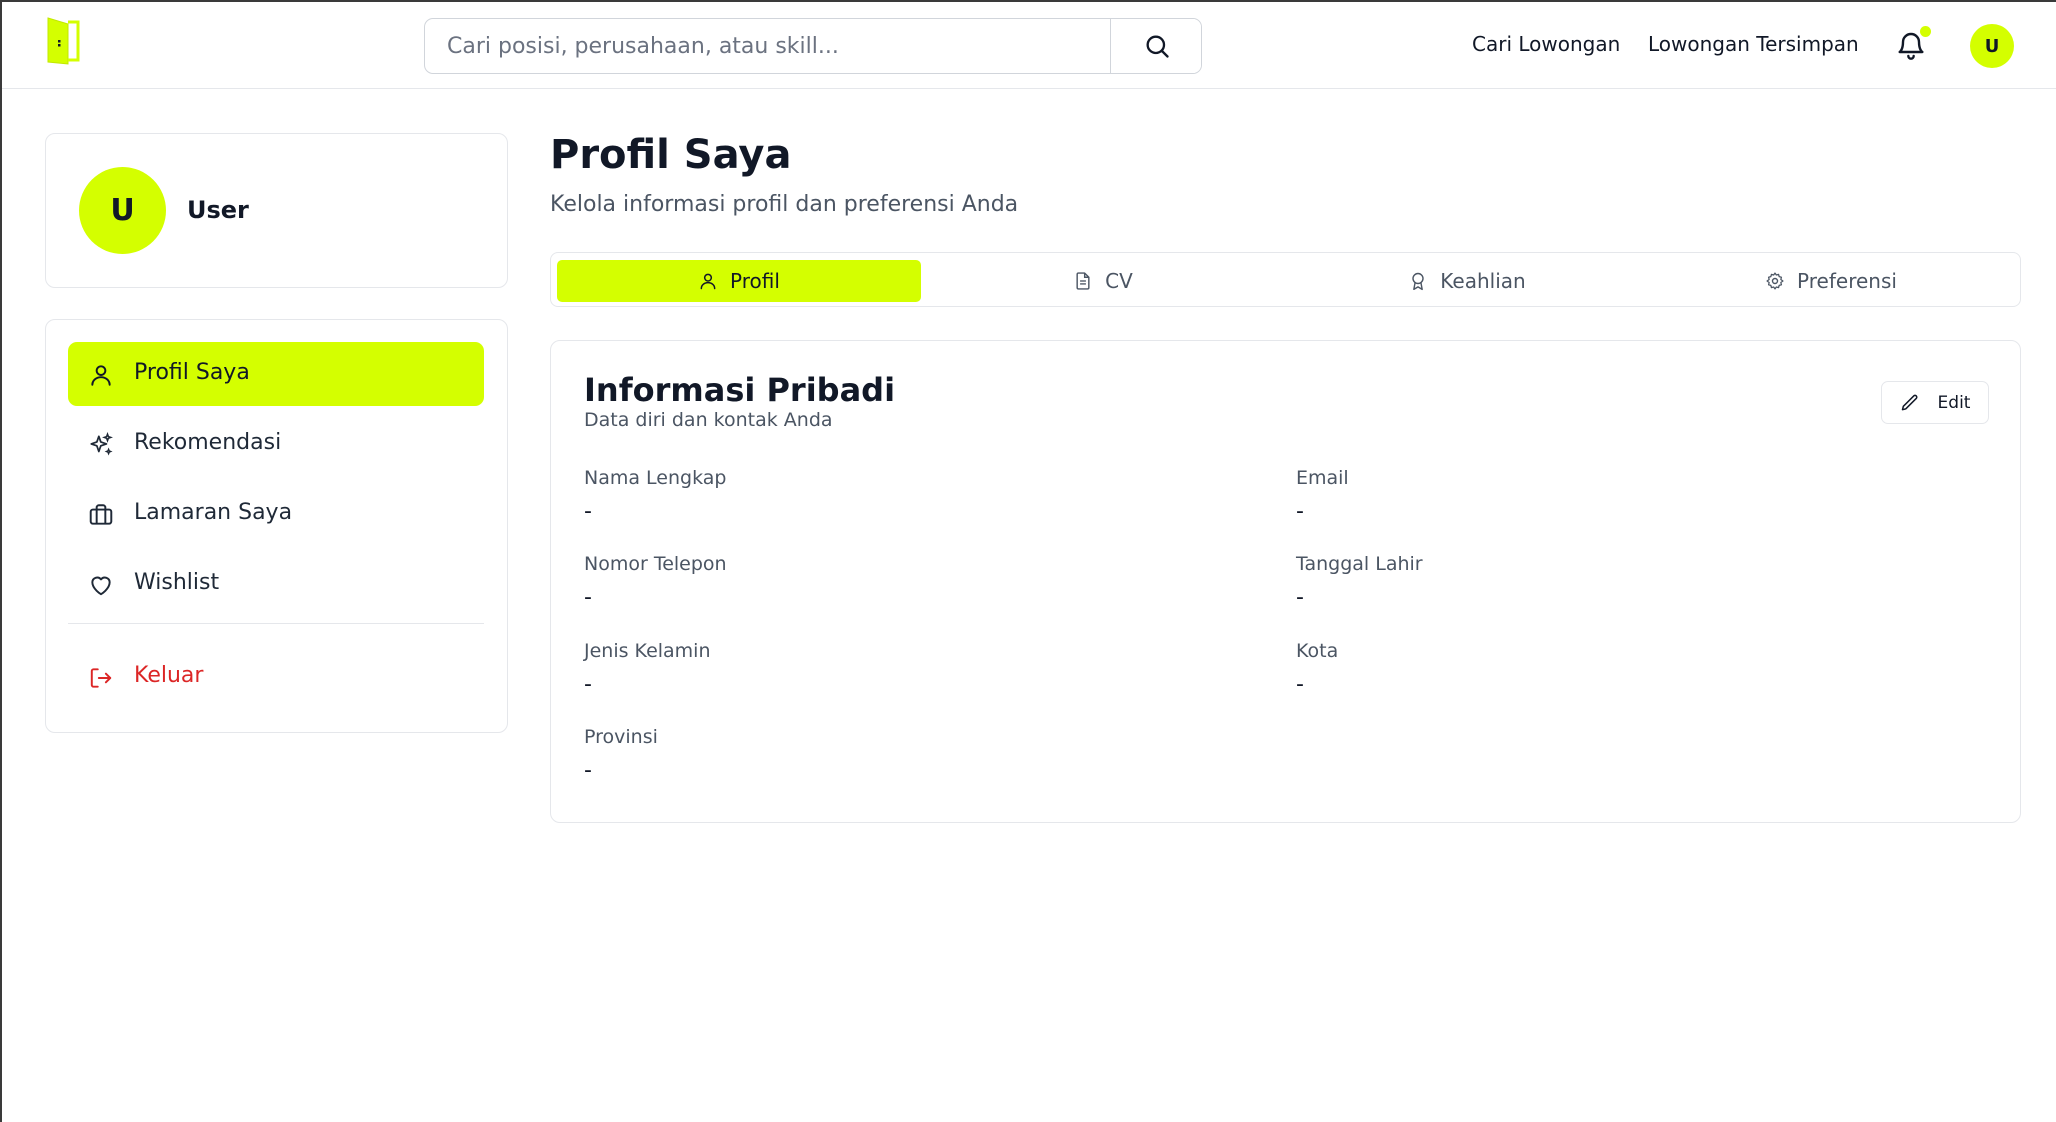 The width and height of the screenshot is (2056, 1122). Describe the element at coordinates (655, 581) in the screenshot. I see `field-nomor-telepon: Nomor Telepon -` at that location.